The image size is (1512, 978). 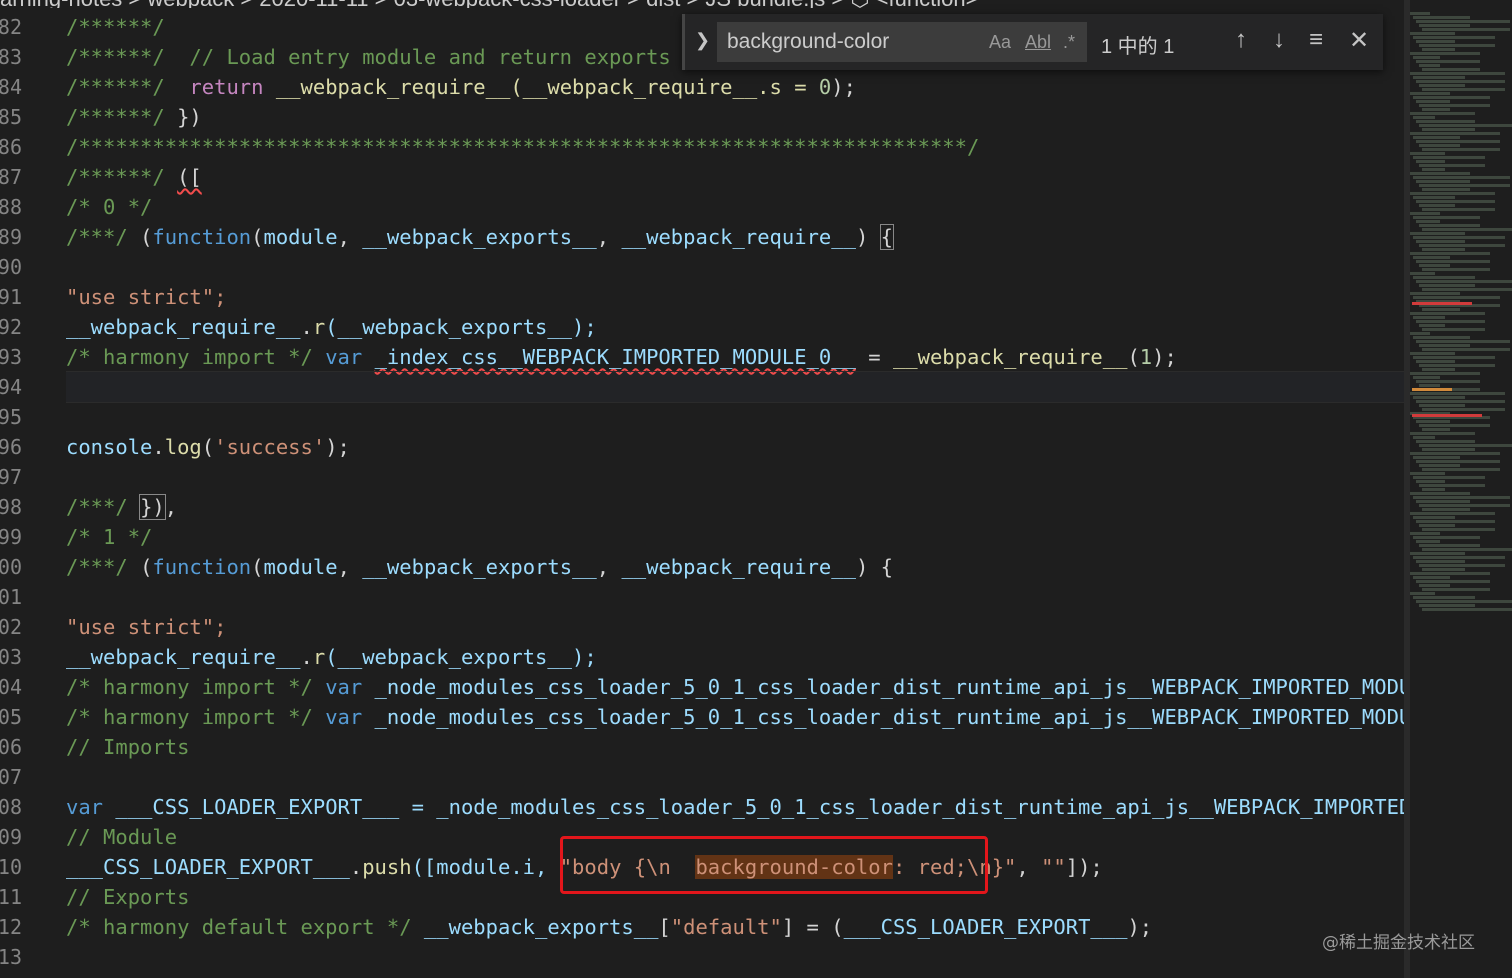 What do you see at coordinates (11, 387) in the screenshot?
I see `line-number: 94` at bounding box center [11, 387].